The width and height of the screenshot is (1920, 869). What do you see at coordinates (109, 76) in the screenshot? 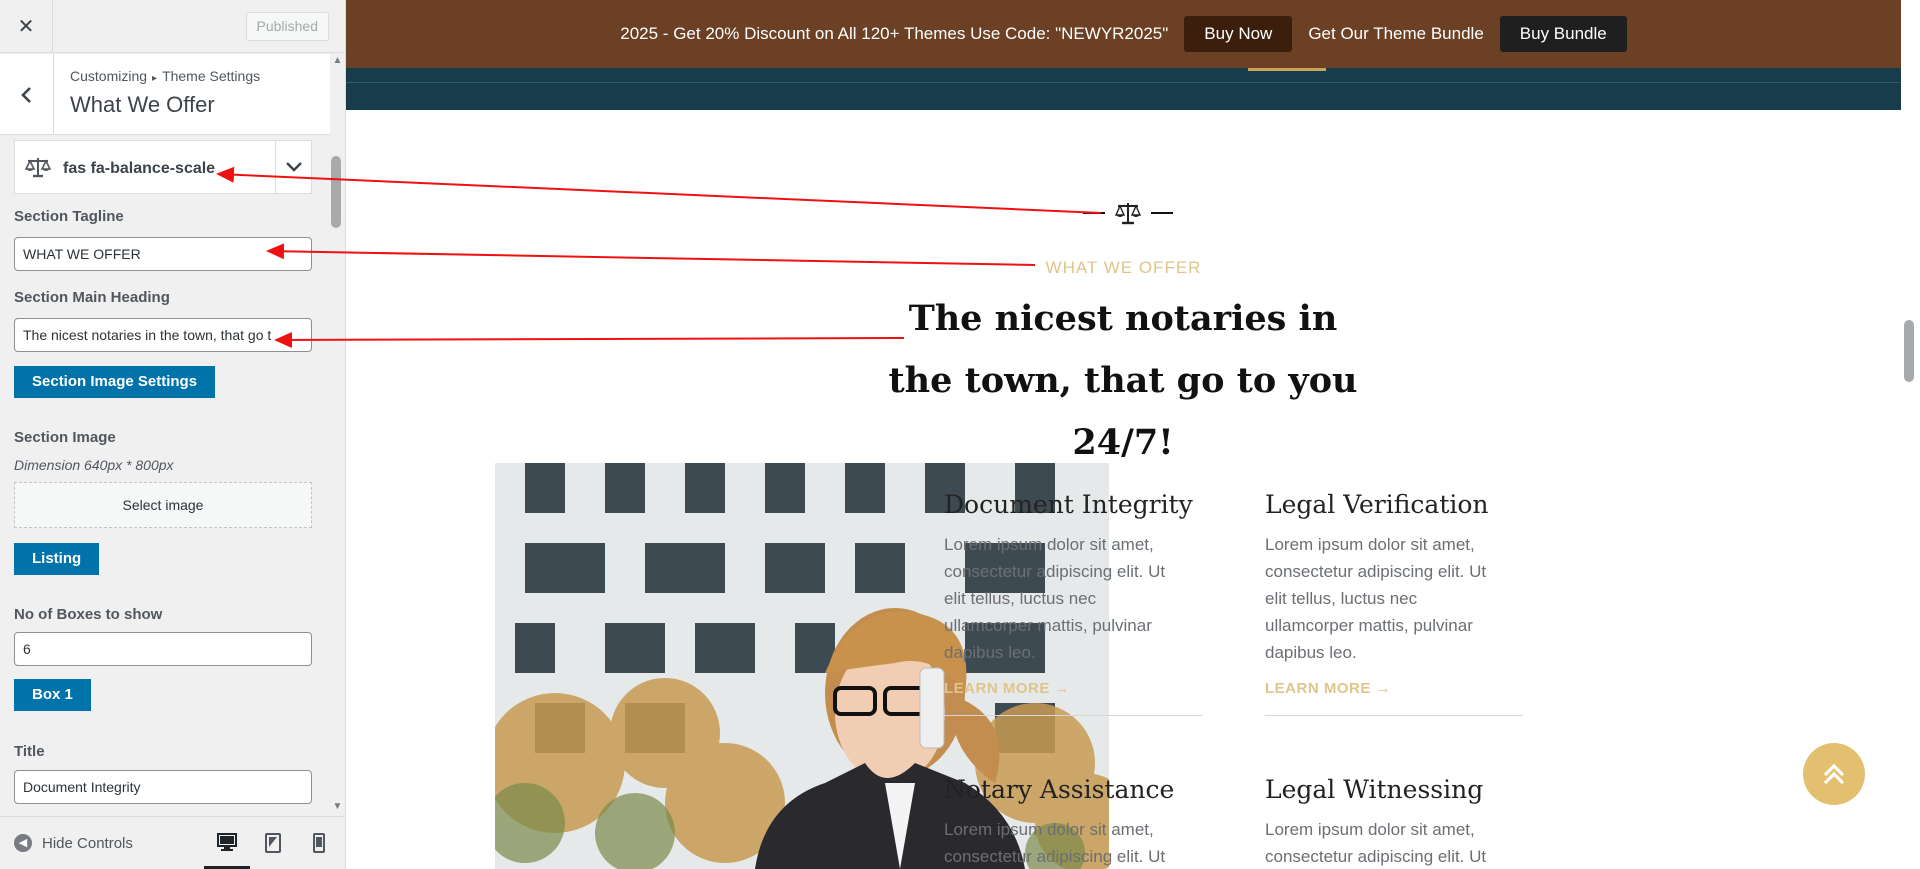
I see `breadcrumb-root: Customizing` at bounding box center [109, 76].